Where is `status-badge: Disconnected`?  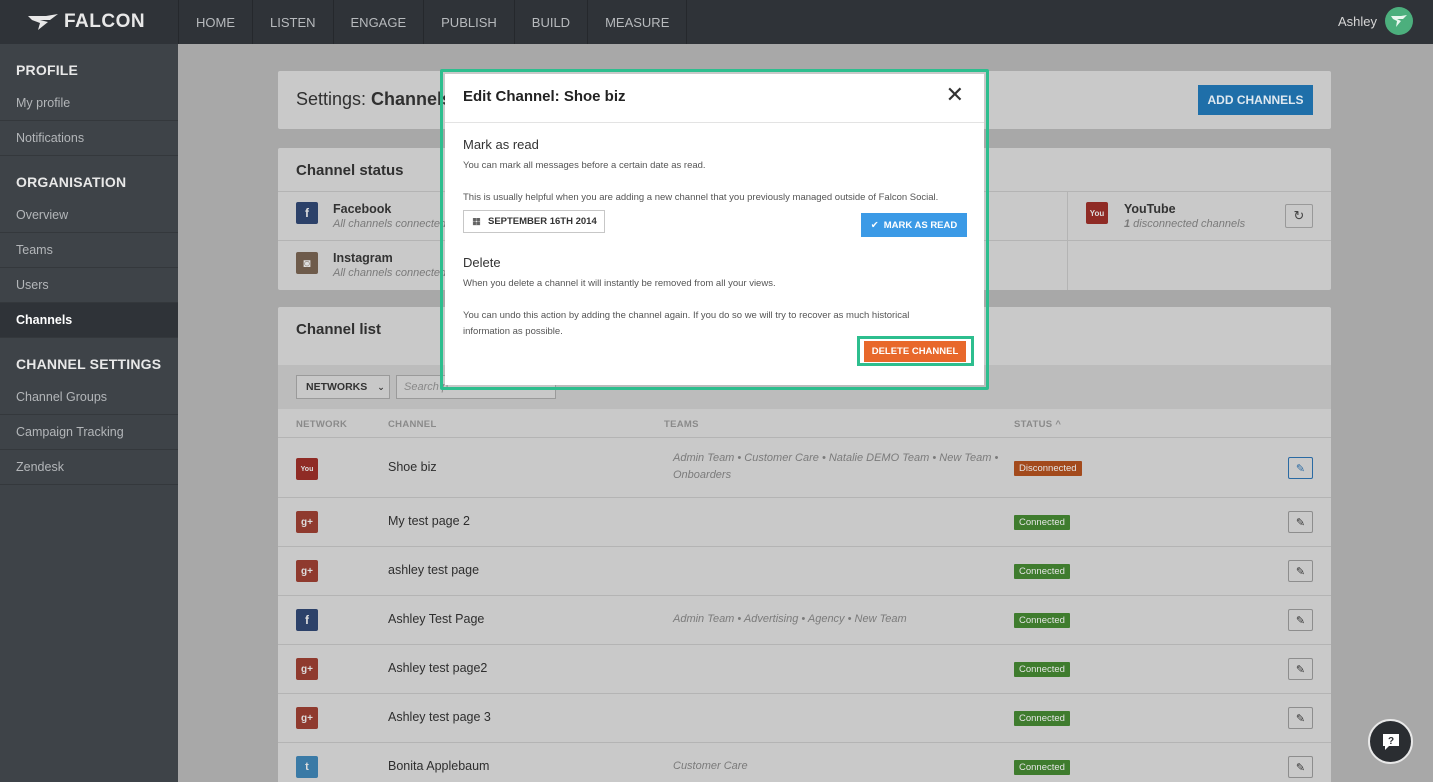 status-badge: Disconnected is located at coordinates (1048, 468).